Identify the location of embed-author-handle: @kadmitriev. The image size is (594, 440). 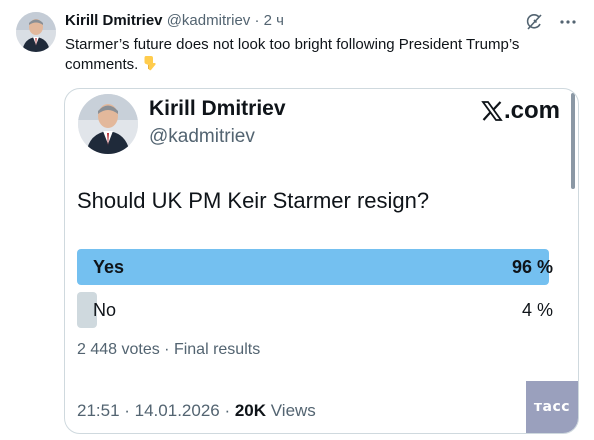
(202, 136).